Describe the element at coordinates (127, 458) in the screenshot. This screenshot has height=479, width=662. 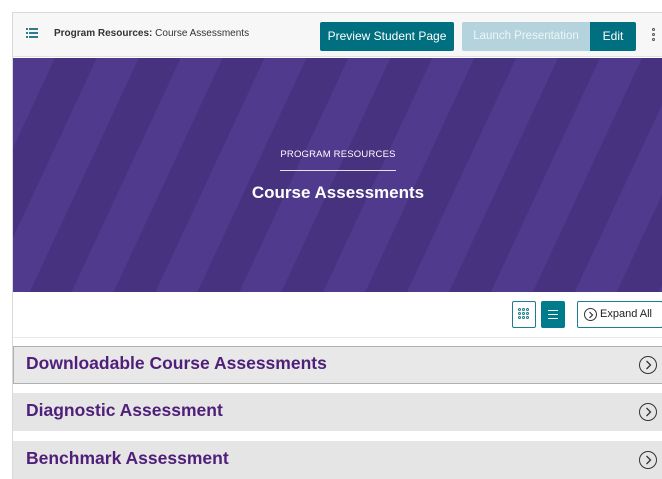
I see `section-title: Benchmark Assessment` at that location.